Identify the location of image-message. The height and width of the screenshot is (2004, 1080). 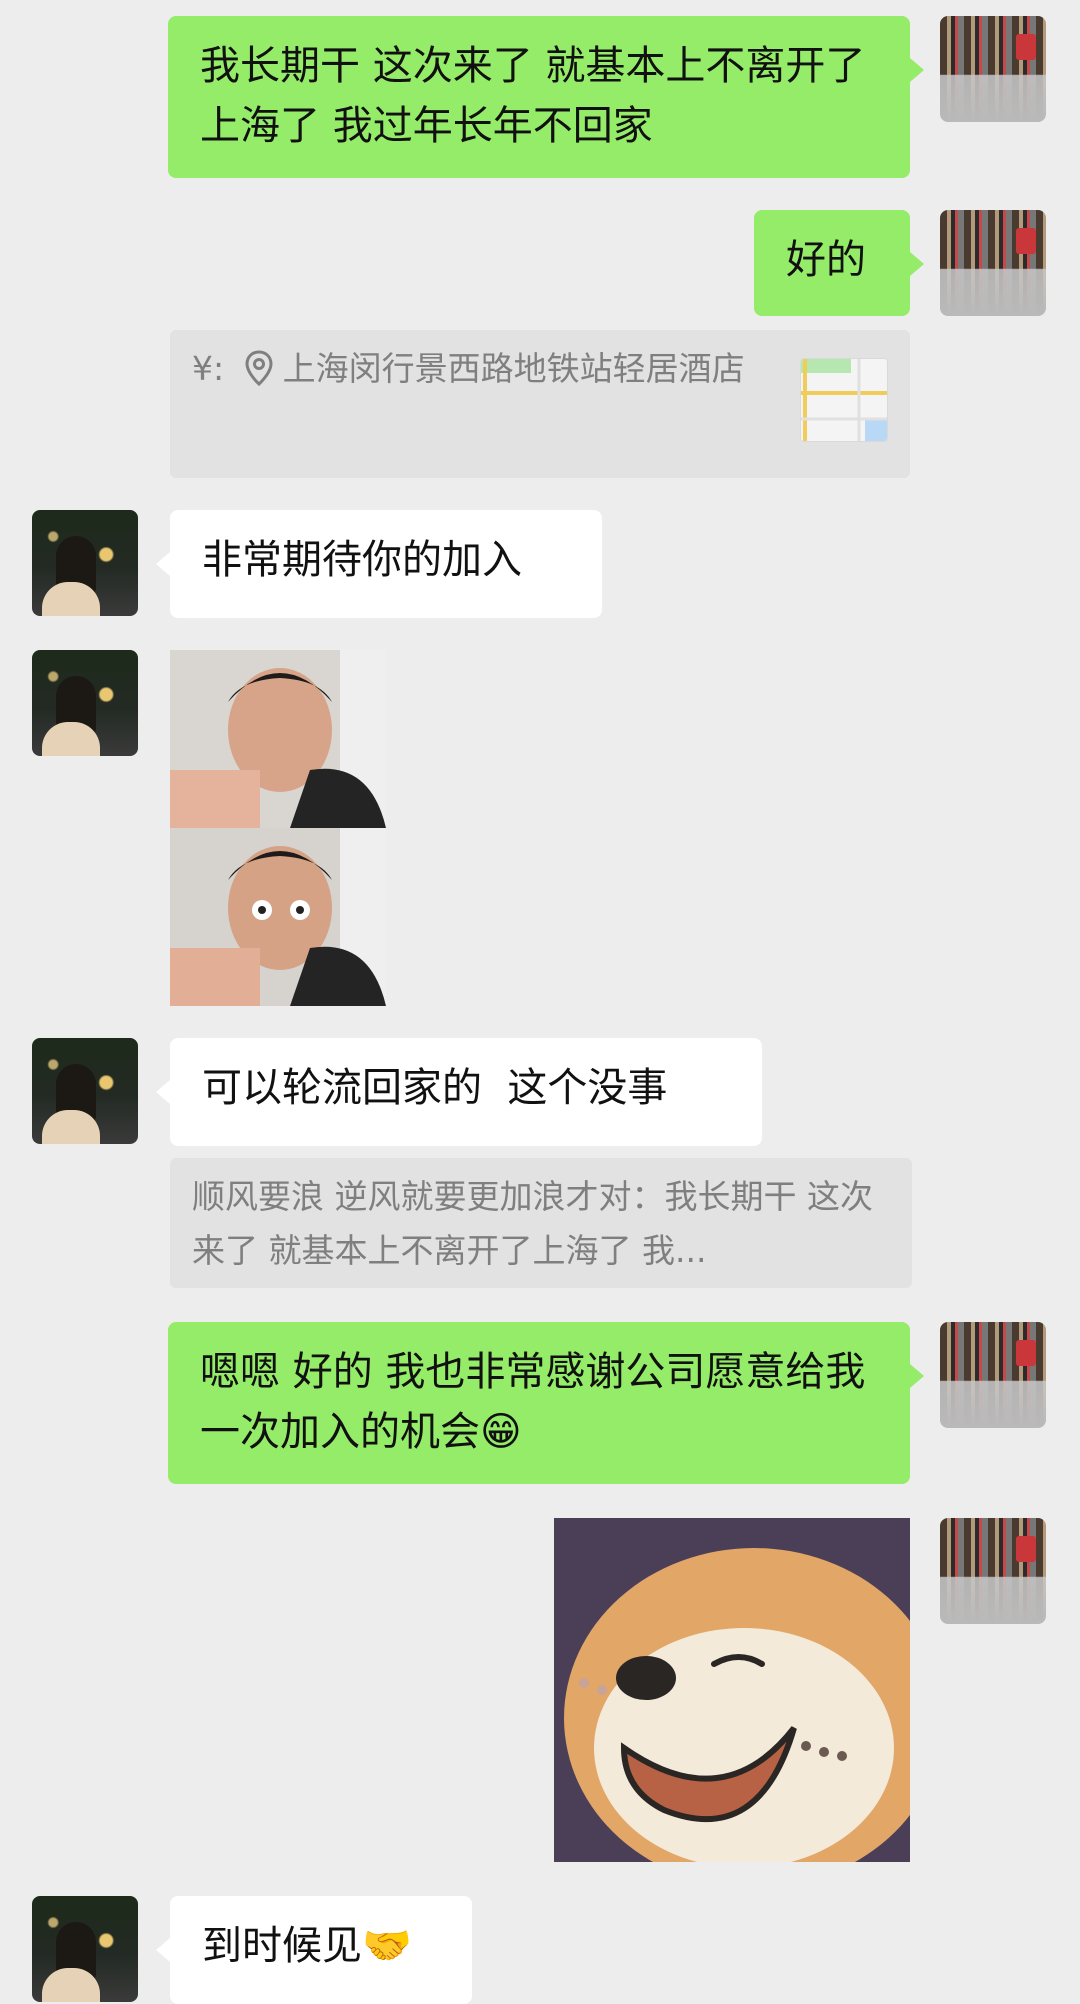
(278, 828).